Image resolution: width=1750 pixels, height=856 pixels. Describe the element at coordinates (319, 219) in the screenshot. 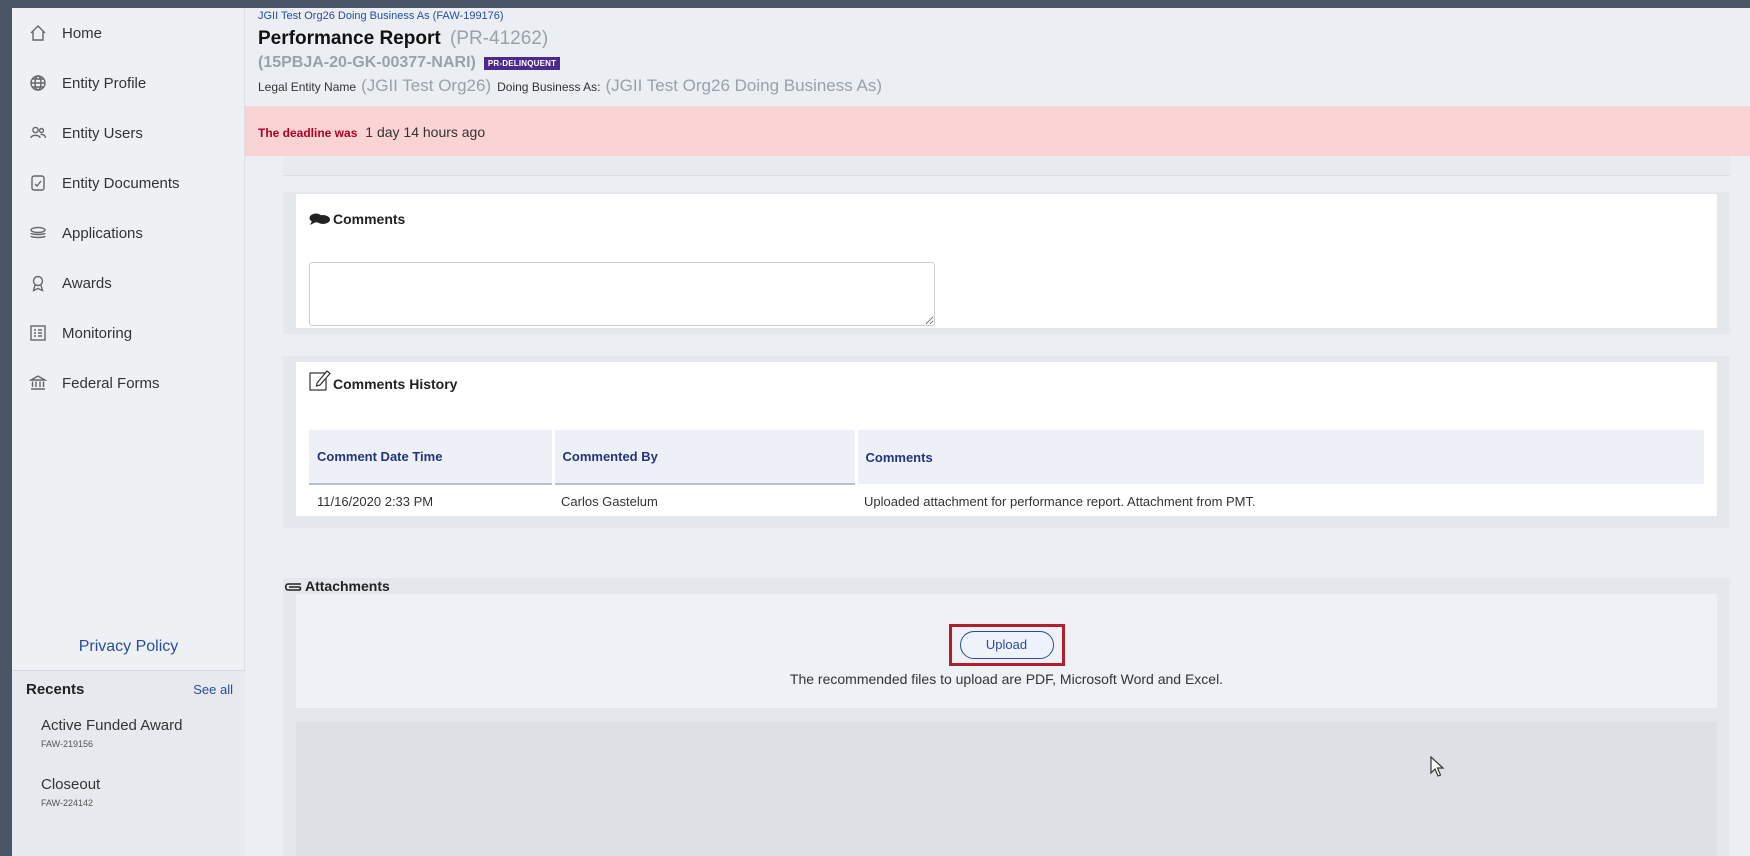

I see `comments-icon` at that location.